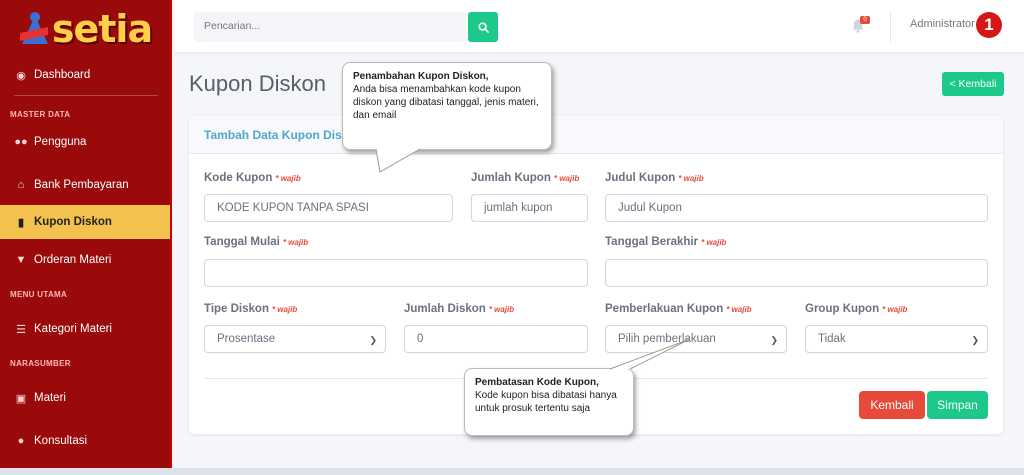 This screenshot has height=475, width=1024. I want to click on topbar-divider, so click(890, 27).